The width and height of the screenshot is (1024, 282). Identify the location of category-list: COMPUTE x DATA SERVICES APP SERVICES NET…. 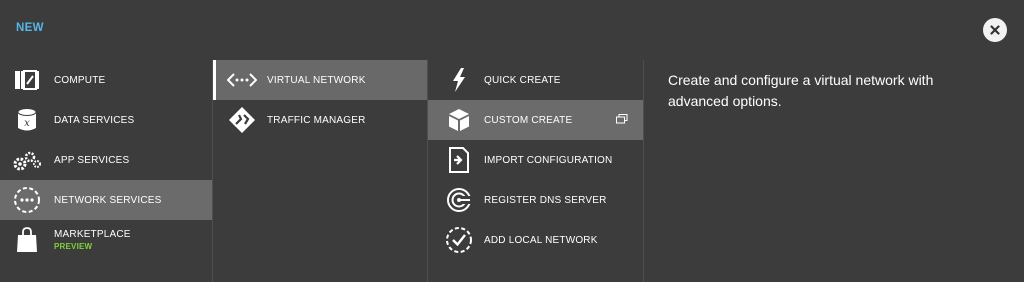
(106, 160).